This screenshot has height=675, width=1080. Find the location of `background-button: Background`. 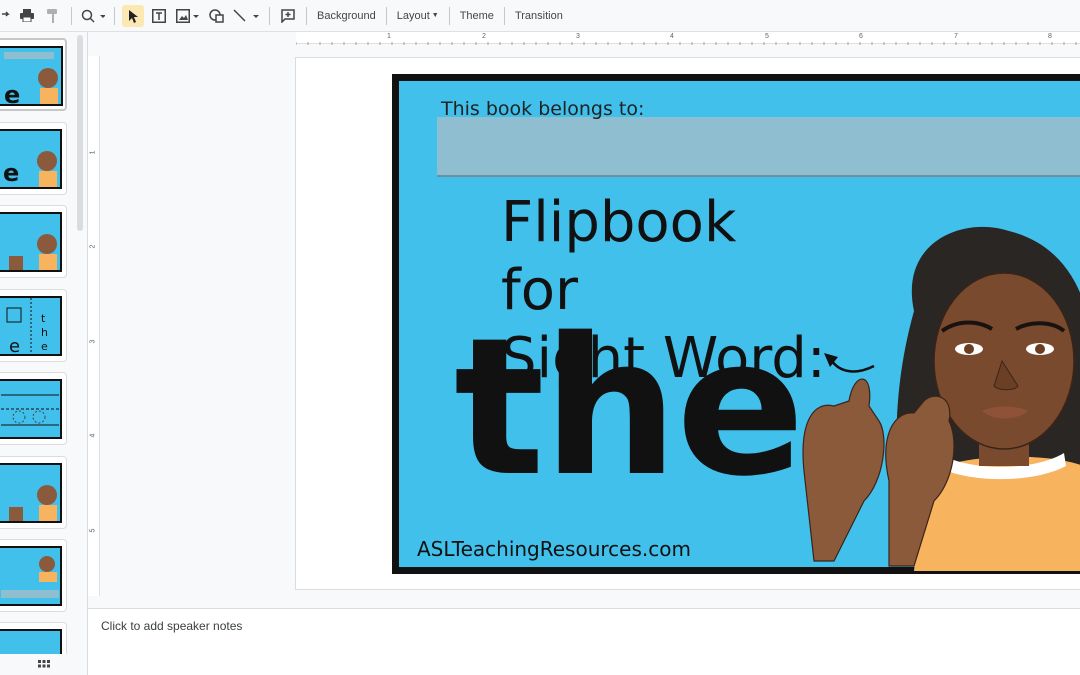

background-button: Background is located at coordinates (346, 16).